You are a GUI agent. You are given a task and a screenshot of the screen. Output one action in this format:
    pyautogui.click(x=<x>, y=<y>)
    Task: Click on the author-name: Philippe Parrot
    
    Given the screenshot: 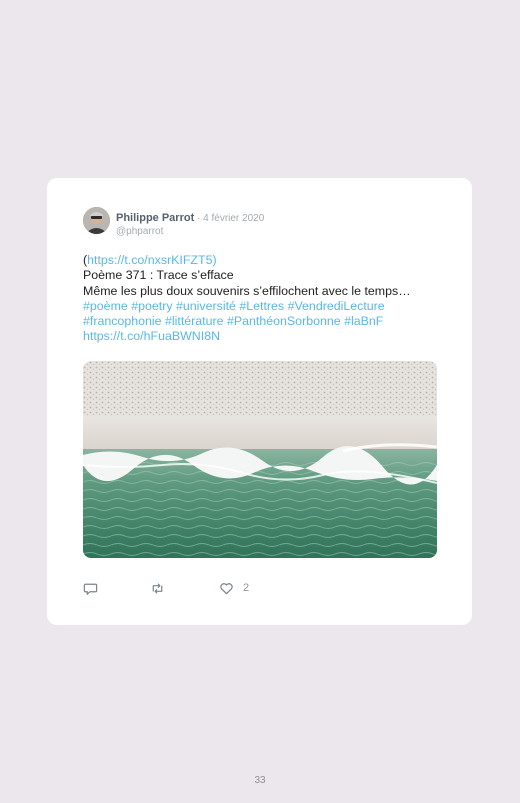 What is the action you would take?
    pyautogui.click(x=155, y=218)
    